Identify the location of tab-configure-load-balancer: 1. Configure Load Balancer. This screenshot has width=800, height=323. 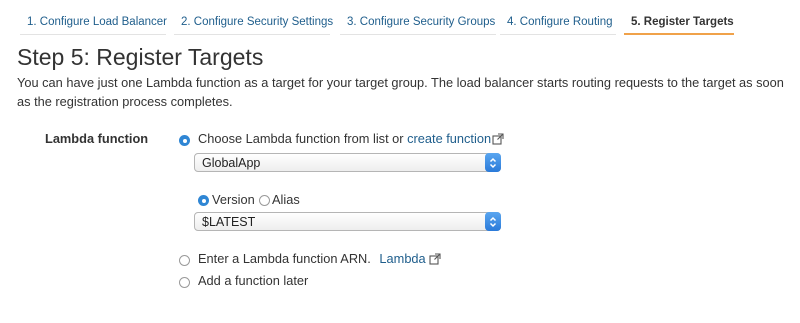
(93, 22).